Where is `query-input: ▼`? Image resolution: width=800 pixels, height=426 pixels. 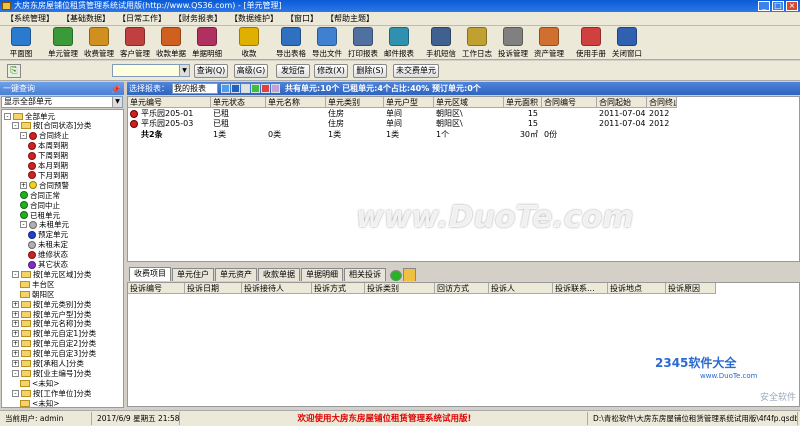 query-input: ▼ is located at coordinates (151, 70).